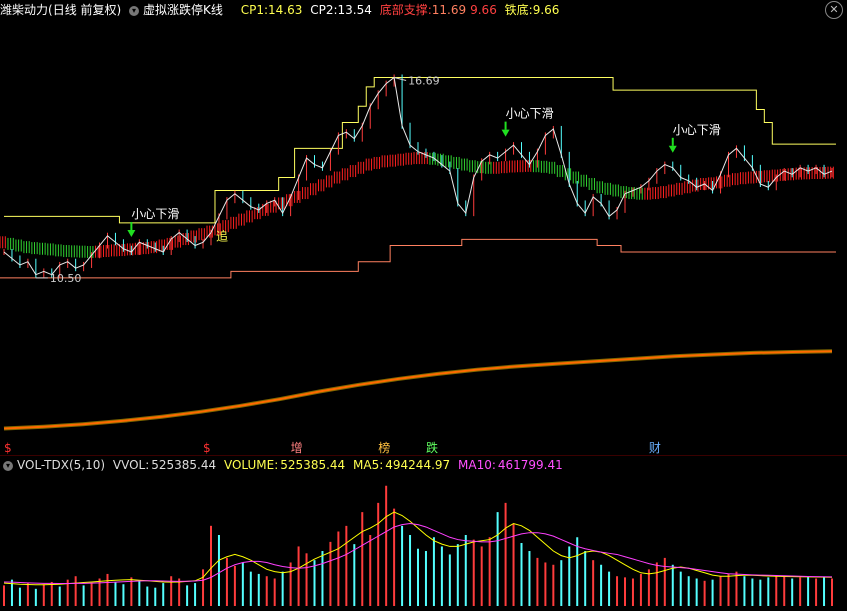 The height and width of the screenshot is (611, 847). I want to click on cp1-value: 14.63, so click(285, 10).